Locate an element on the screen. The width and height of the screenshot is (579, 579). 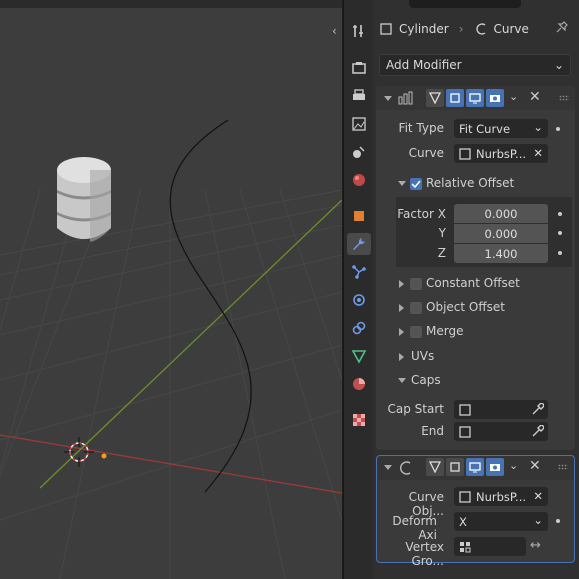
curve-label: Curve is located at coordinates (426, 153).